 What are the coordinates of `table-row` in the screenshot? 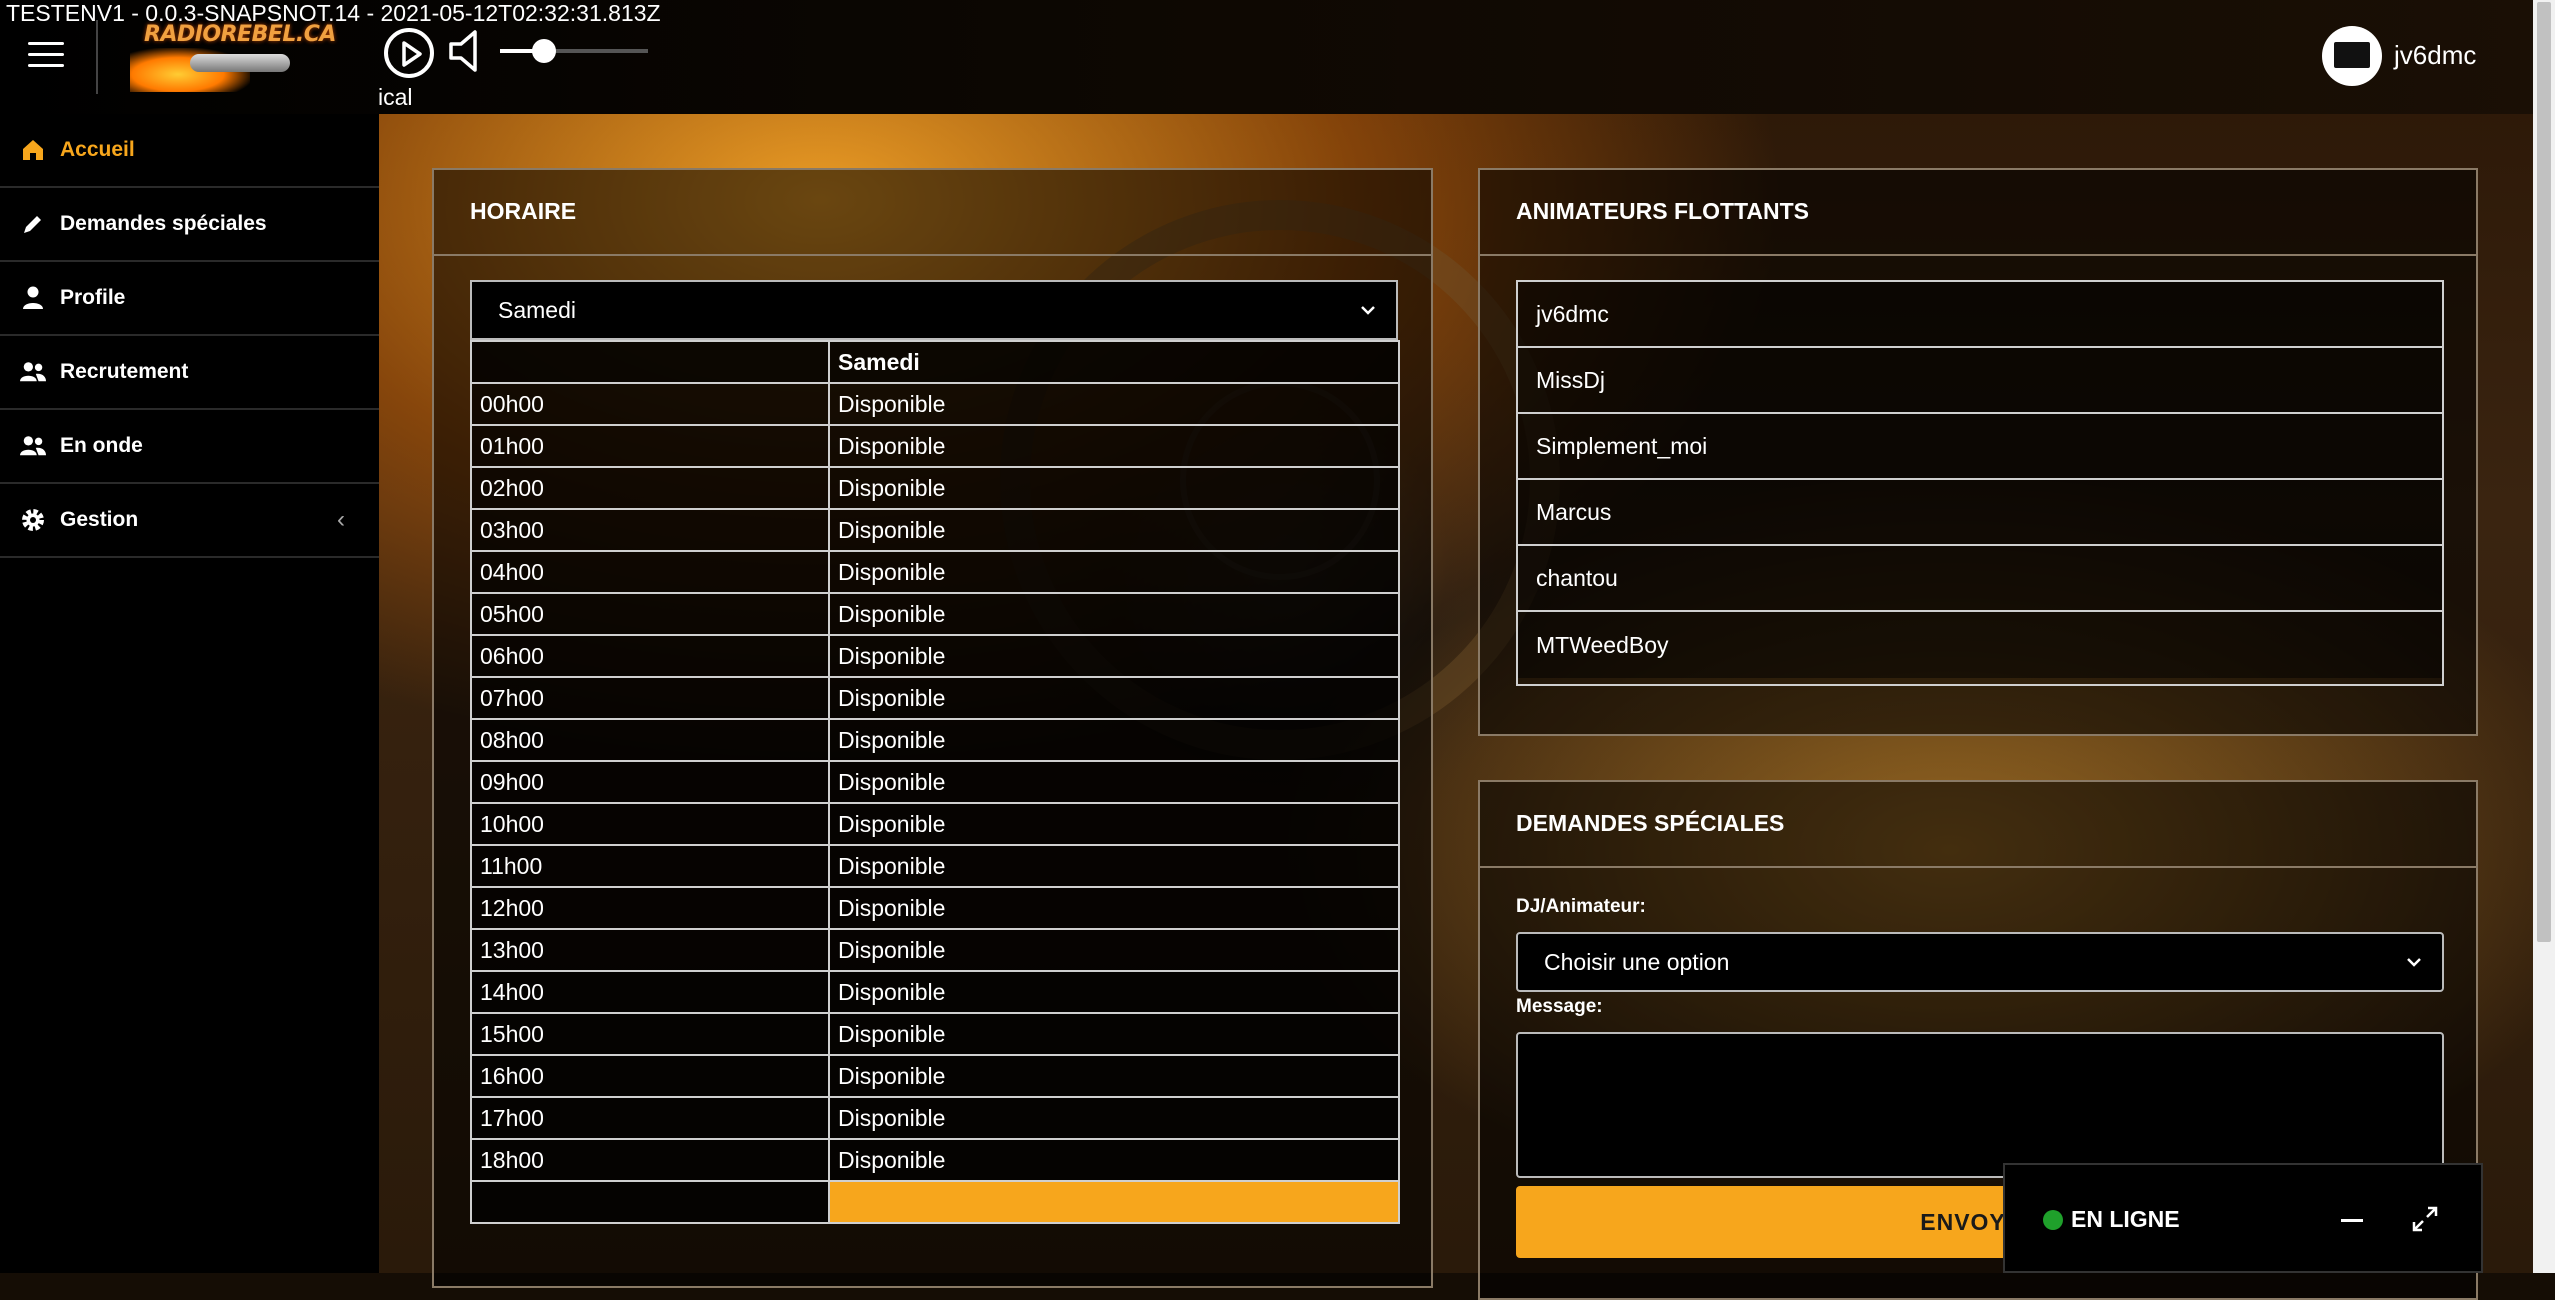 It's located at (935, 1202).